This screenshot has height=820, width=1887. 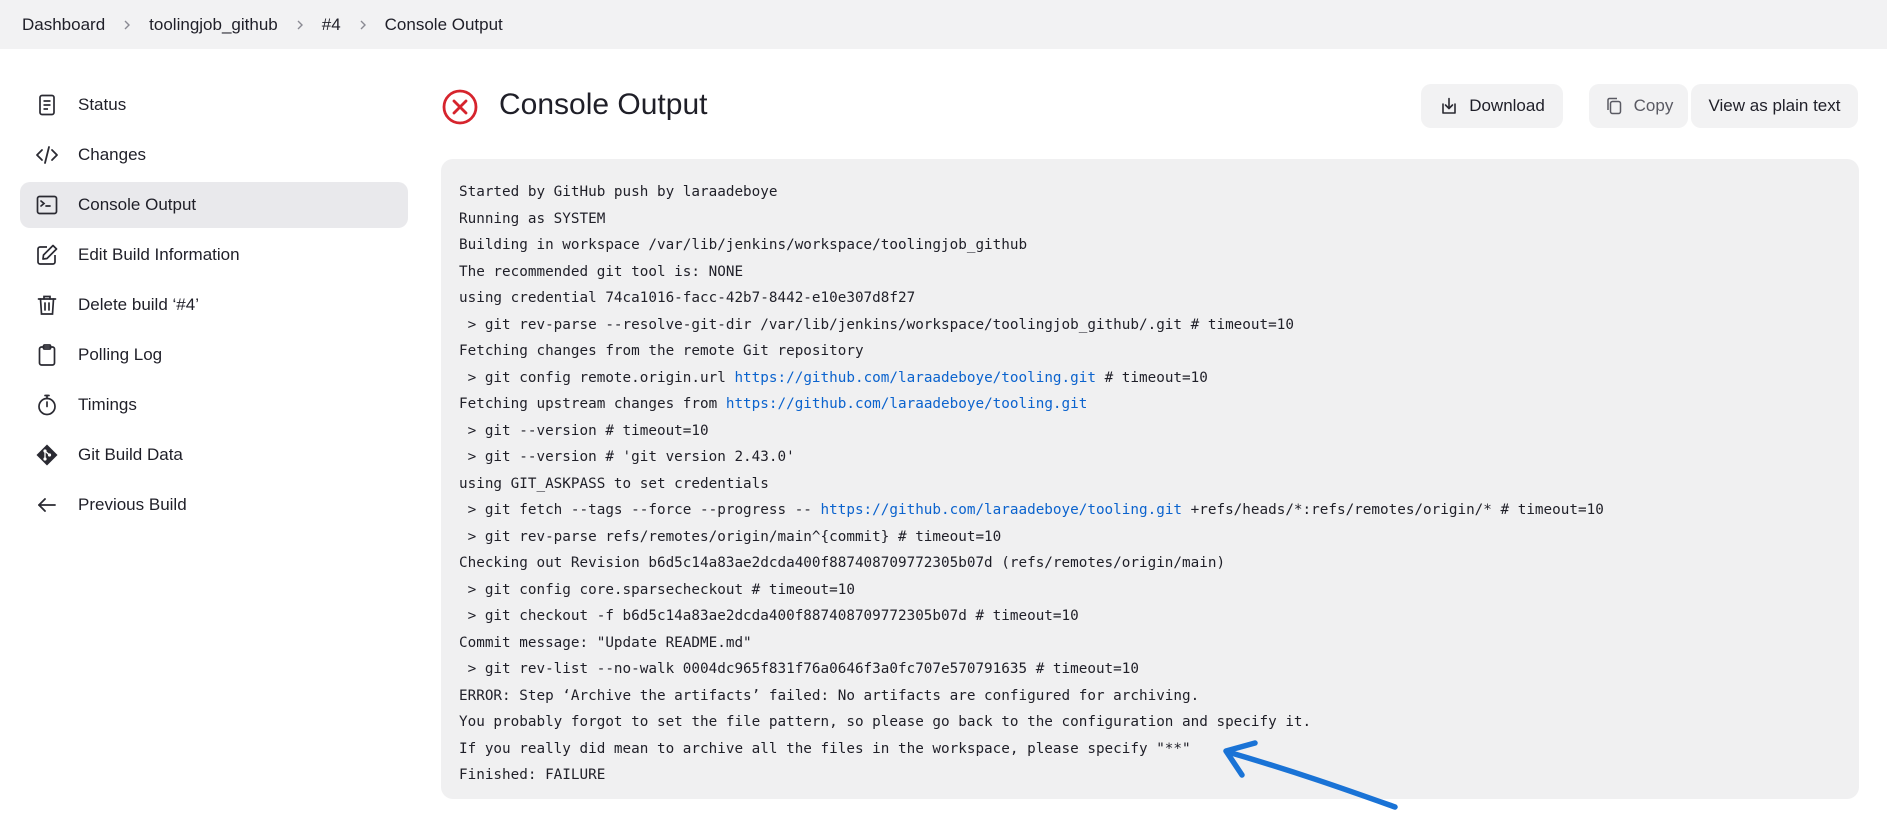 I want to click on console-line: Running as SYSTEM, so click(x=1150, y=219).